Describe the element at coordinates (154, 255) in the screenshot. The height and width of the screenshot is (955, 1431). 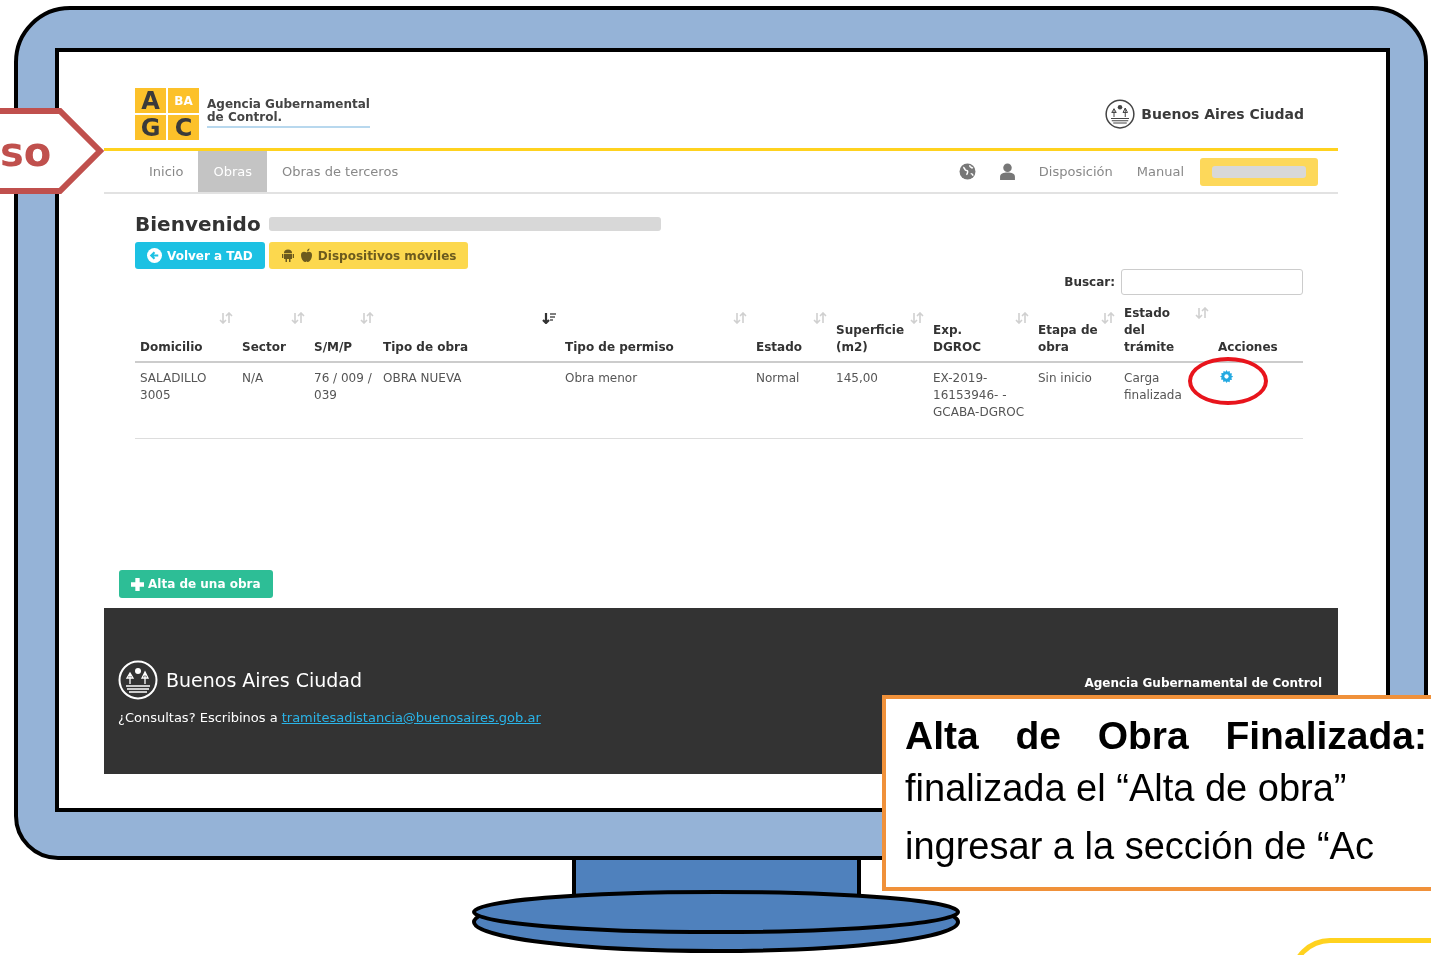
I see `arrow-left-circle-icon` at that location.